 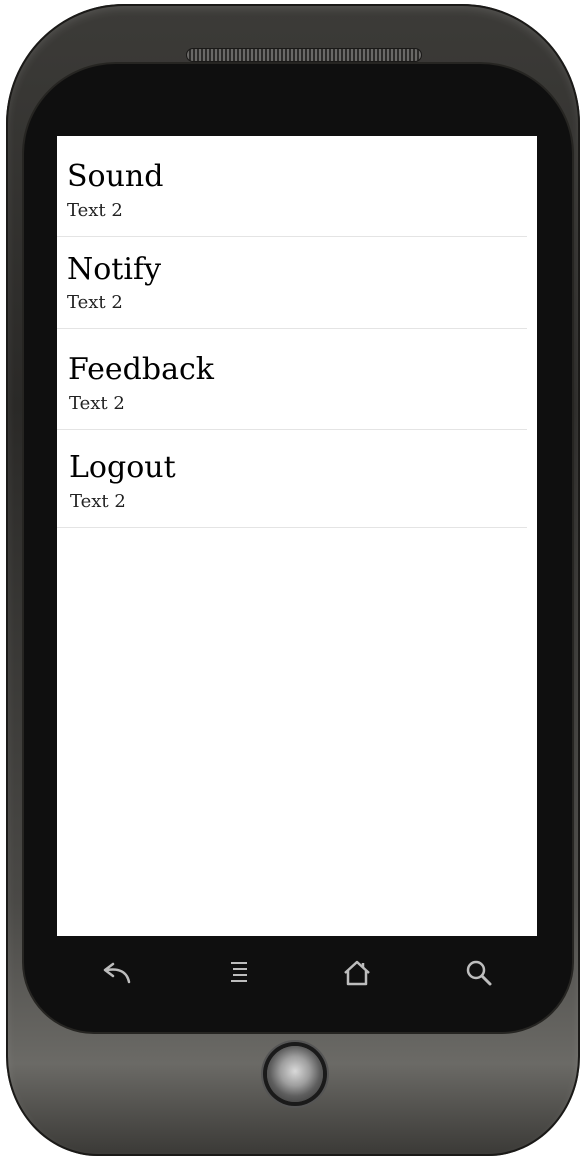 I want to click on list-item-sound: Sound Text 2, so click(x=292, y=186).